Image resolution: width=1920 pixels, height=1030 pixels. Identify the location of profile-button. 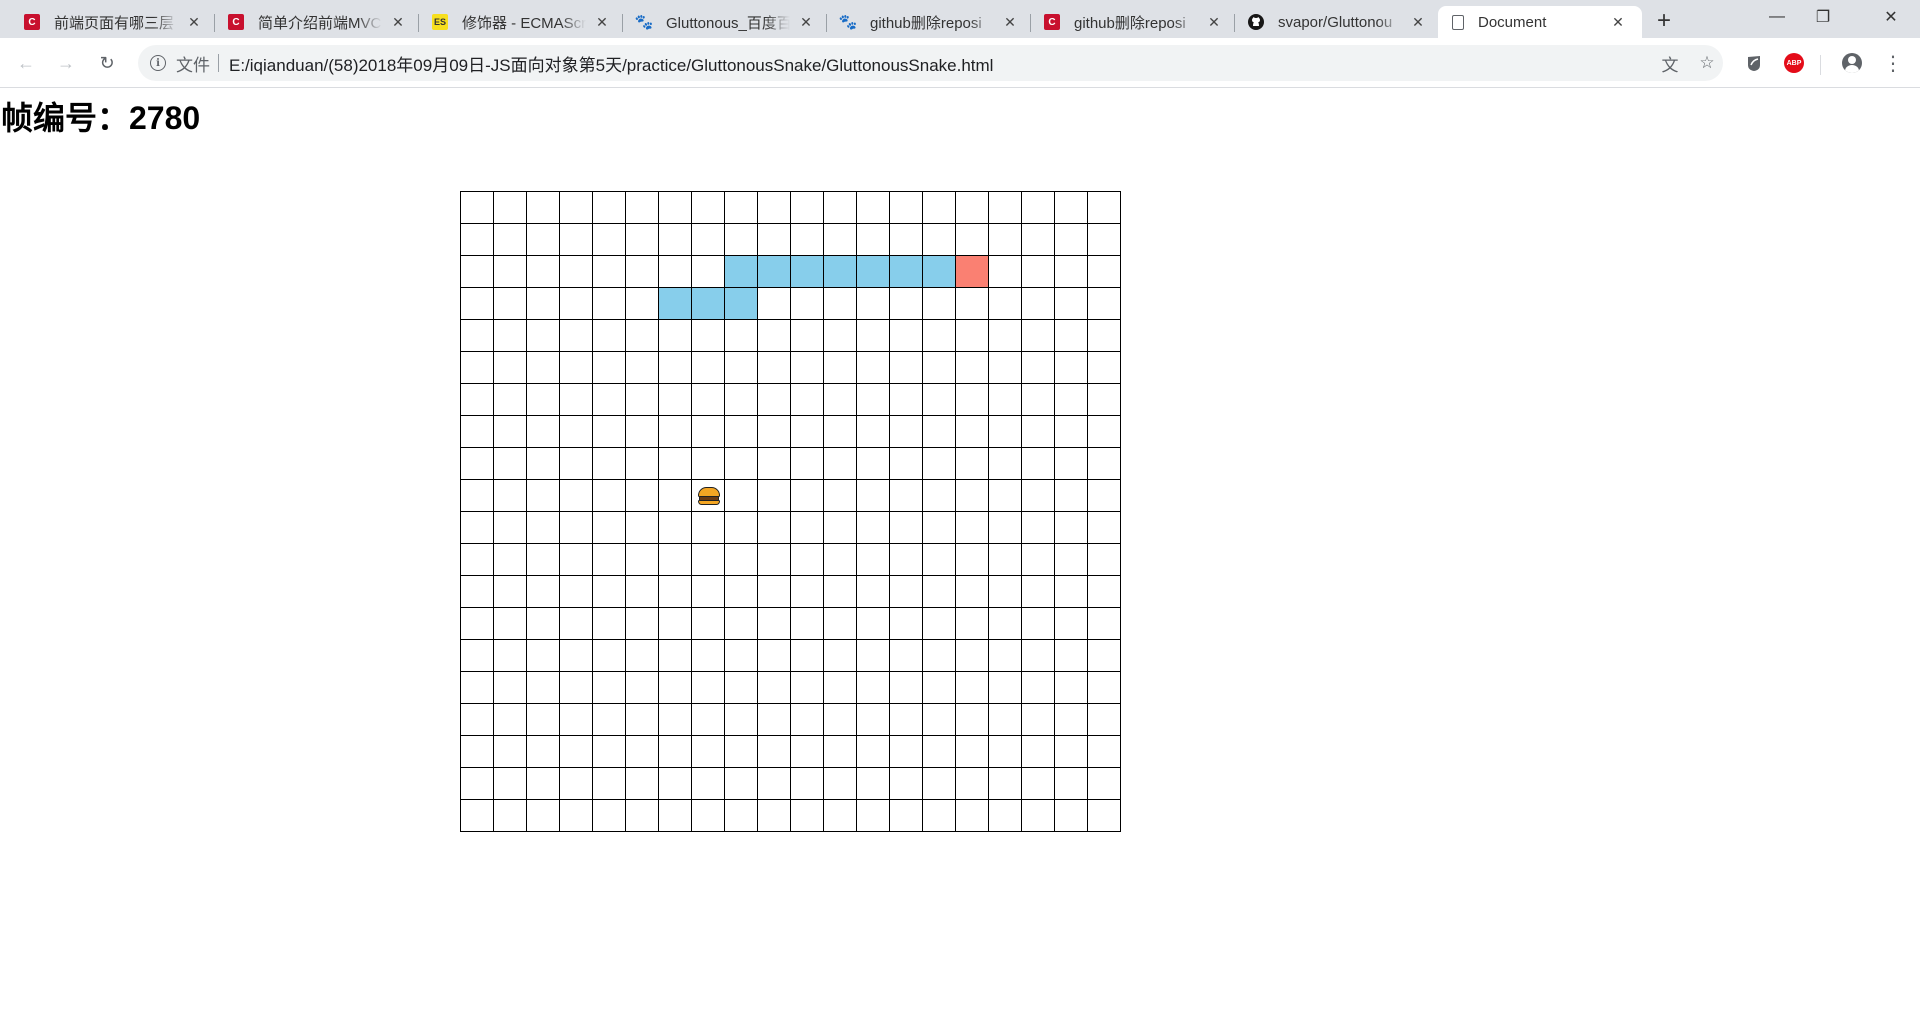
(1852, 63).